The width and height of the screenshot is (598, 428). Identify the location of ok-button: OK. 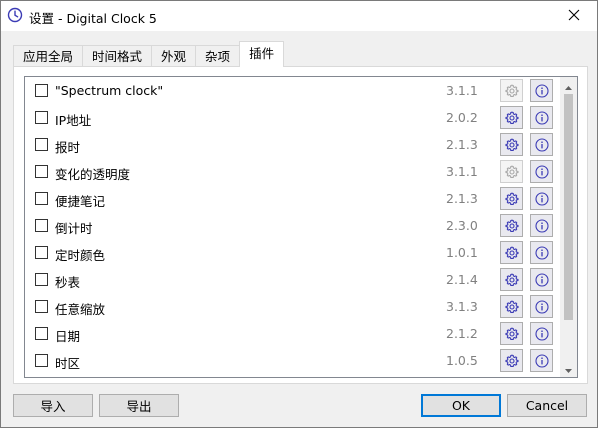
(461, 405).